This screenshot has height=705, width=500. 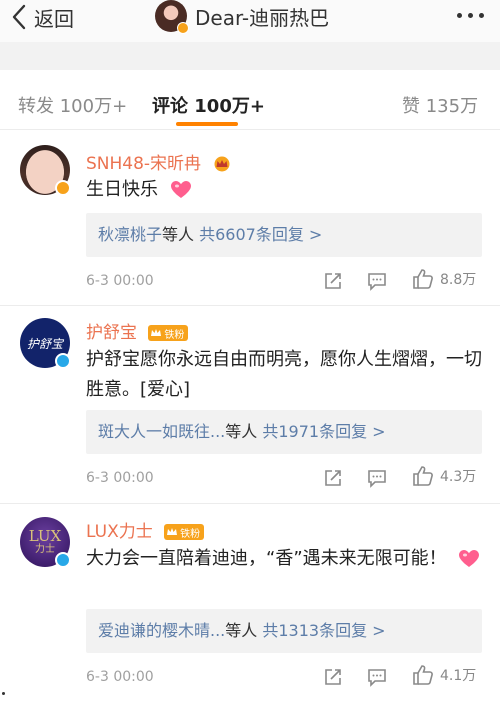 What do you see at coordinates (260, 234) in the screenshot?
I see `reply-count-link: 共6607条回复 >` at bounding box center [260, 234].